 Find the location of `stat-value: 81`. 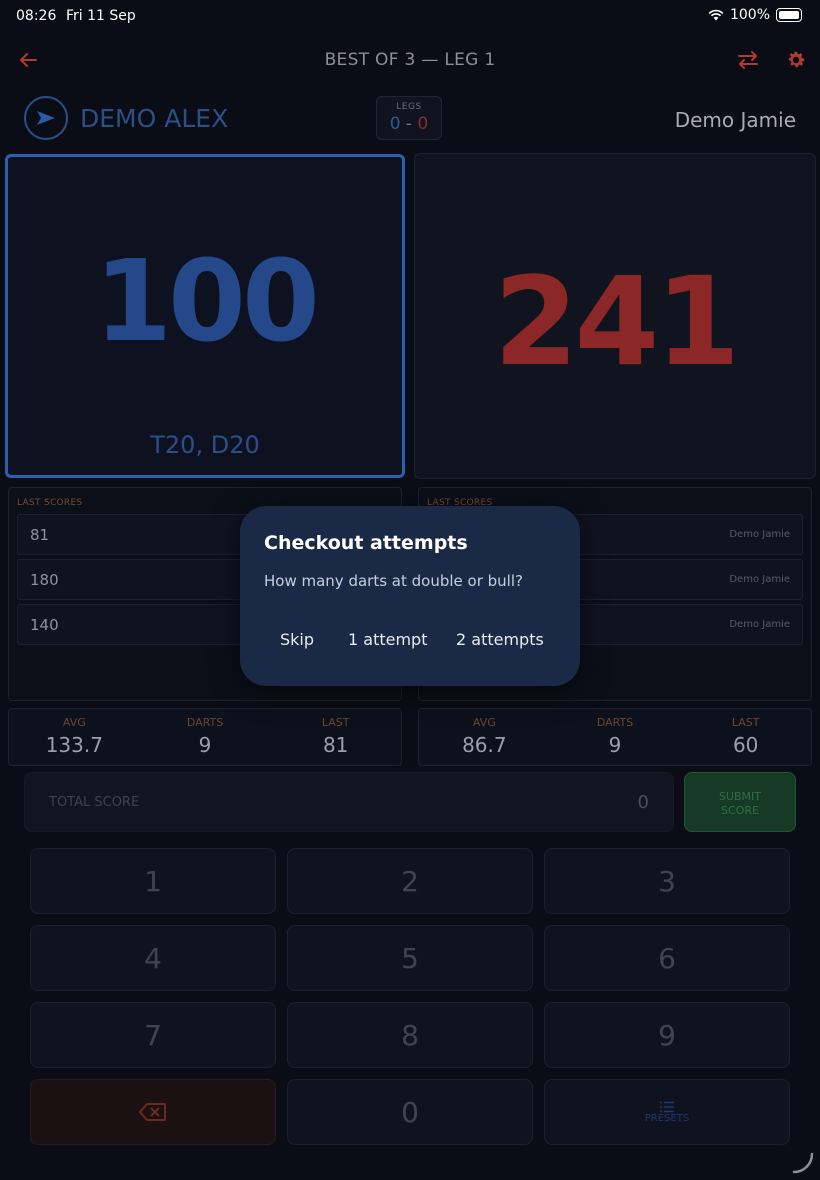

stat-value: 81 is located at coordinates (335, 745).